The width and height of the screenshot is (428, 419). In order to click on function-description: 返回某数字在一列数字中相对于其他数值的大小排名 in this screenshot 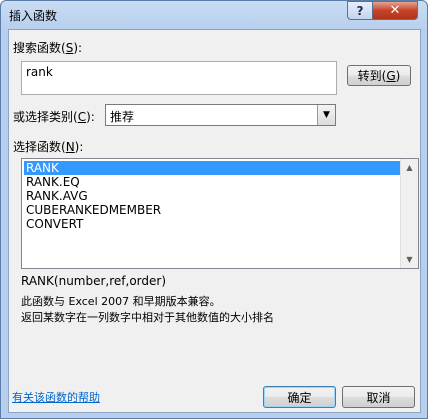, I will do `click(147, 317)`.